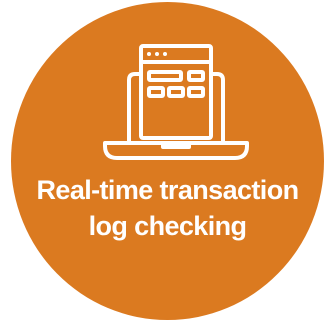  Describe the element at coordinates (167, 226) in the screenshot. I see `caption-line-2: log checking` at that location.